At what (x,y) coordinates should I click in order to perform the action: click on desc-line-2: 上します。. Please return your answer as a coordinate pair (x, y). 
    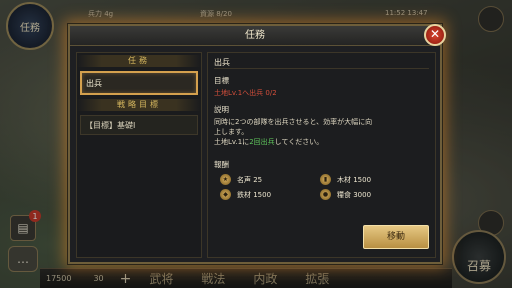
    Looking at the image, I should click on (231, 132).